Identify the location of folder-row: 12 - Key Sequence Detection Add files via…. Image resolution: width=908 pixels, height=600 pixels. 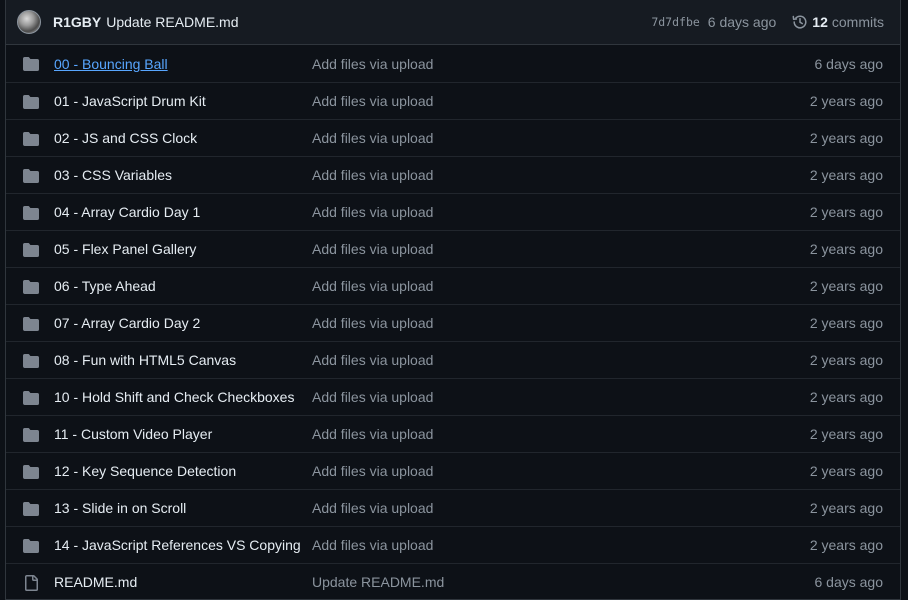
(453, 470).